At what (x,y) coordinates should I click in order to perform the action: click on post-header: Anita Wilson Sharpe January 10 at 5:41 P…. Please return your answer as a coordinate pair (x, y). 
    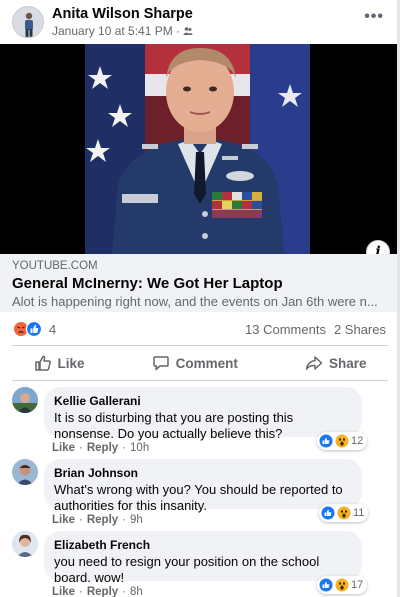
    Looking at the image, I should click on (200, 22).